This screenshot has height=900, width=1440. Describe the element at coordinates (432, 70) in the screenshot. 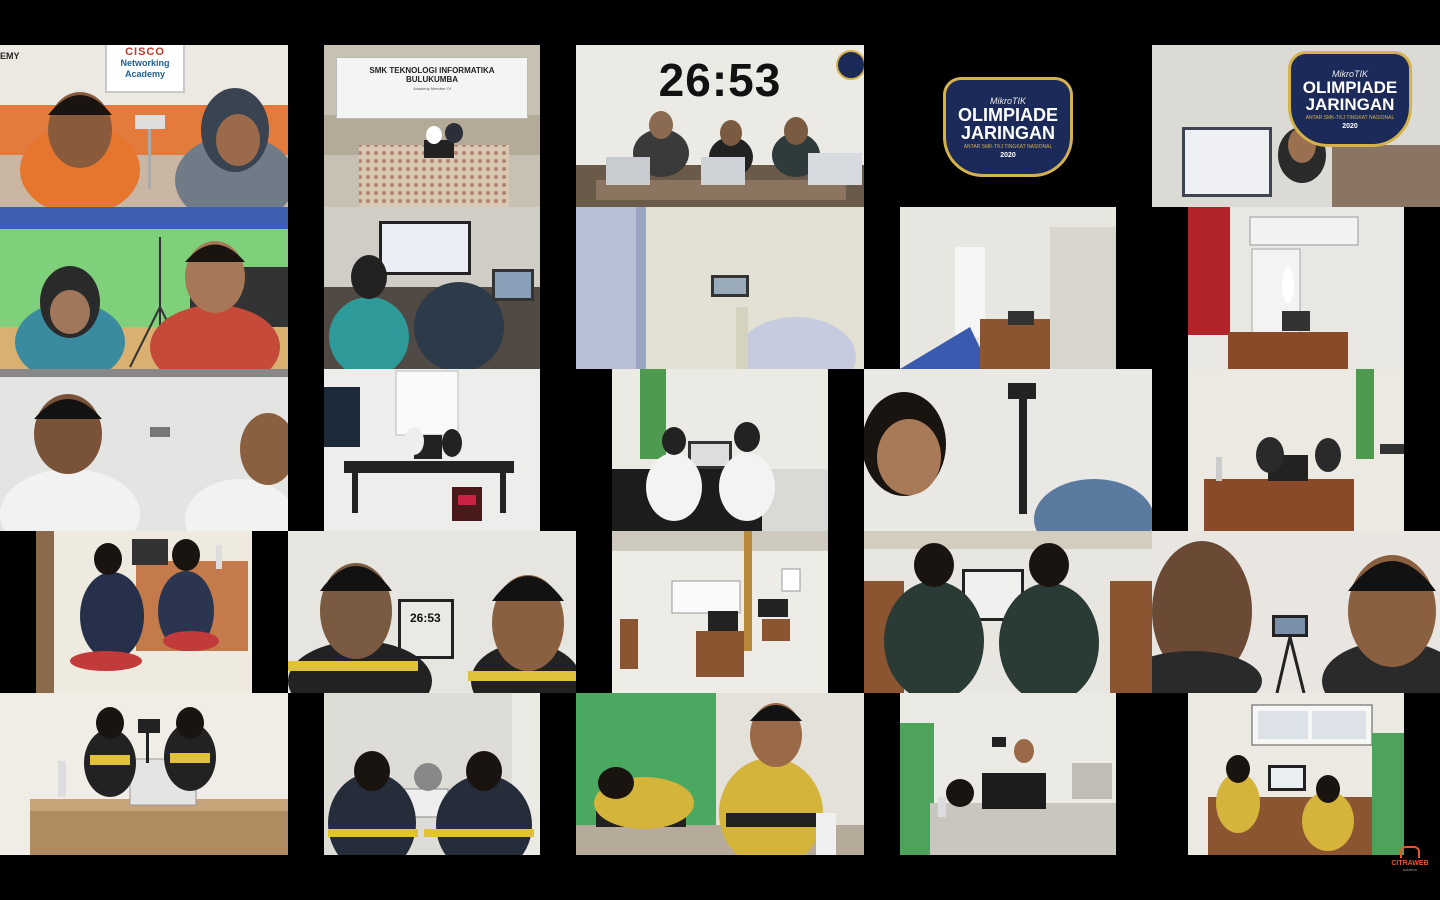

I see `school-banner-line1: SMK TEKNOLOGI INFORMATIKA` at that location.